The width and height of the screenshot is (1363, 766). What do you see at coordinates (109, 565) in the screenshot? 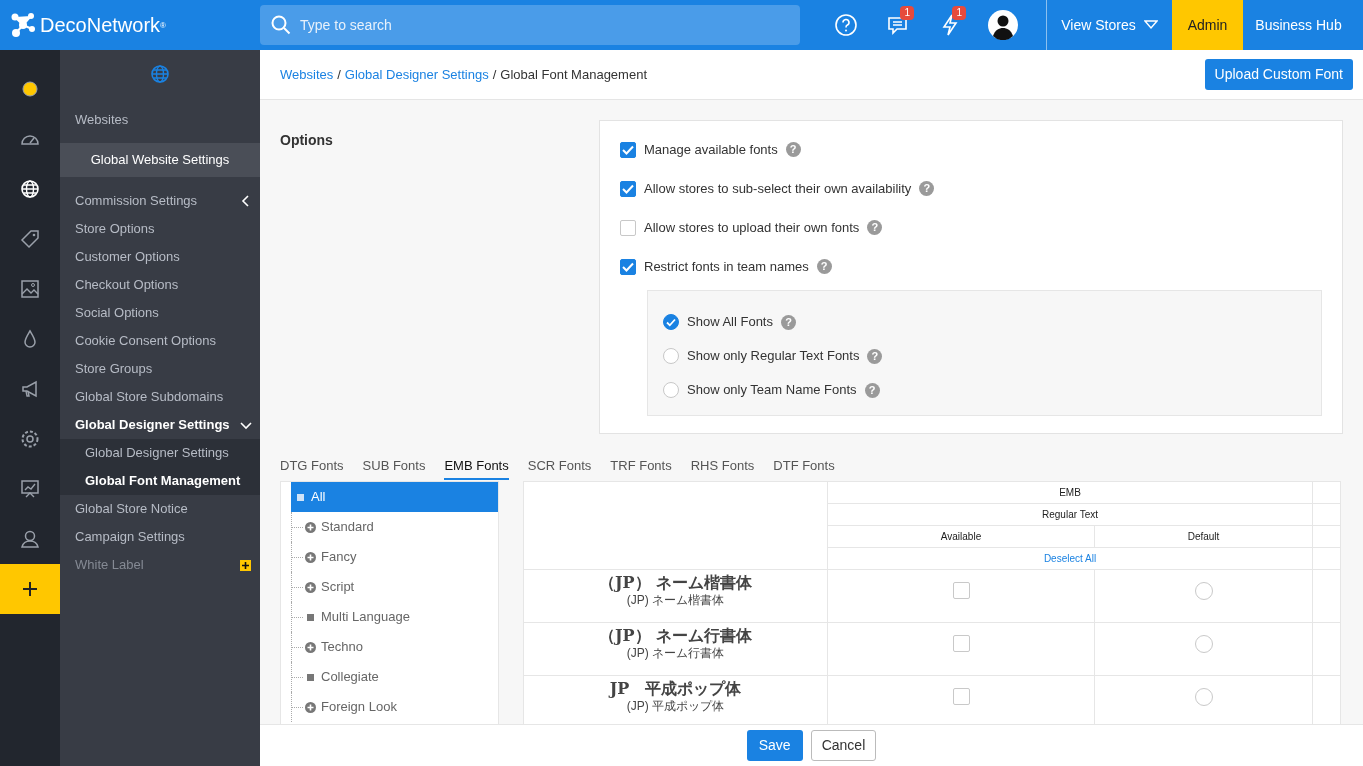
I see `sidebar-item: White Label` at bounding box center [109, 565].